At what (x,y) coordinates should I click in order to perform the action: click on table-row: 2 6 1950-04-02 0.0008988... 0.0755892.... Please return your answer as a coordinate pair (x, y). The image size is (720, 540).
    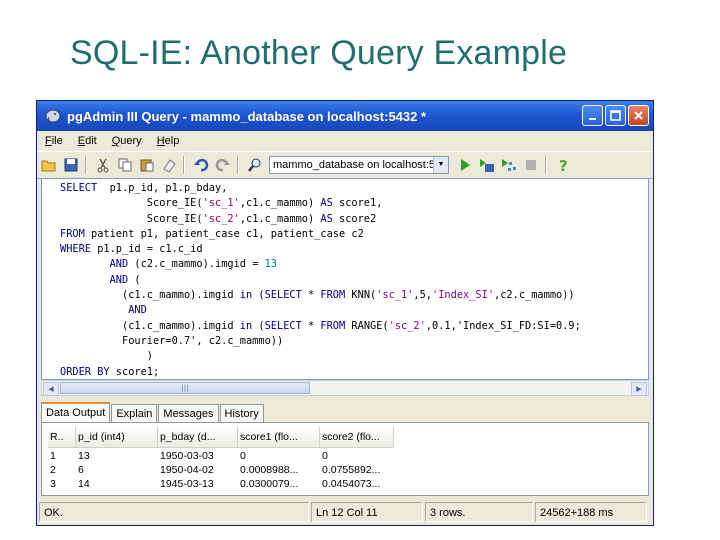
    Looking at the image, I should click on (221, 470).